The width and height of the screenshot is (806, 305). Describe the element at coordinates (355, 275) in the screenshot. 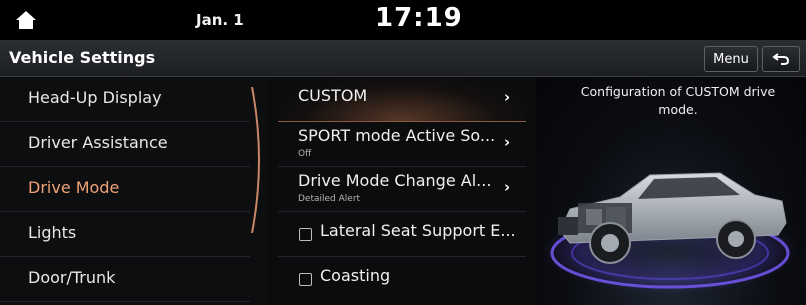

I see `list-item-label: Coasting` at that location.